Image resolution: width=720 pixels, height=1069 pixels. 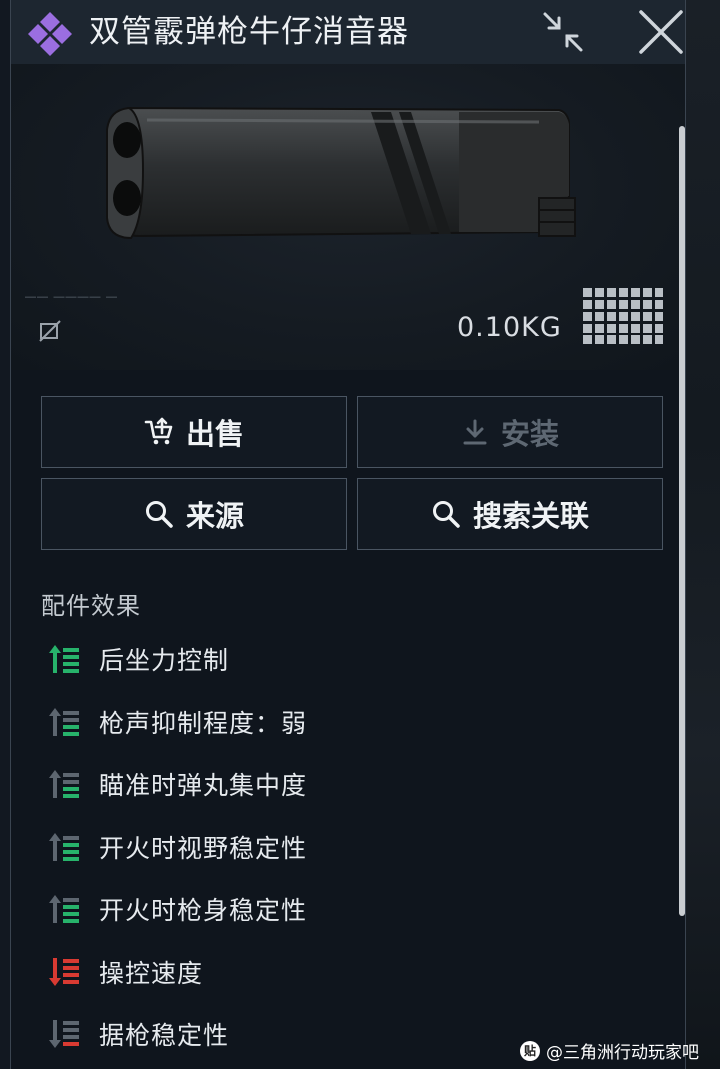 What do you see at coordinates (214, 516) in the screenshot?
I see `source-label: 来源` at bounding box center [214, 516].